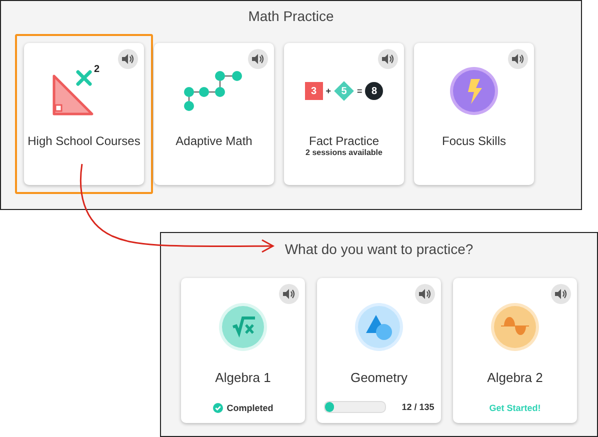 The height and width of the screenshot is (437, 598). What do you see at coordinates (243, 377) in the screenshot?
I see `card-label: Algebra 1` at bounding box center [243, 377].